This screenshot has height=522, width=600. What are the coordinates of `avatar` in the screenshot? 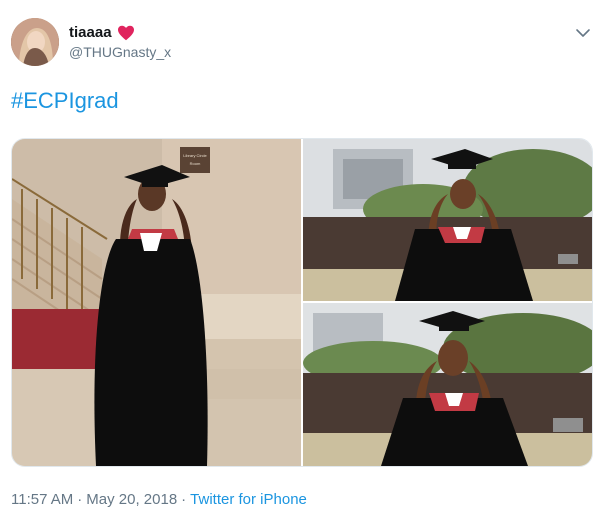 It's located at (35, 42).